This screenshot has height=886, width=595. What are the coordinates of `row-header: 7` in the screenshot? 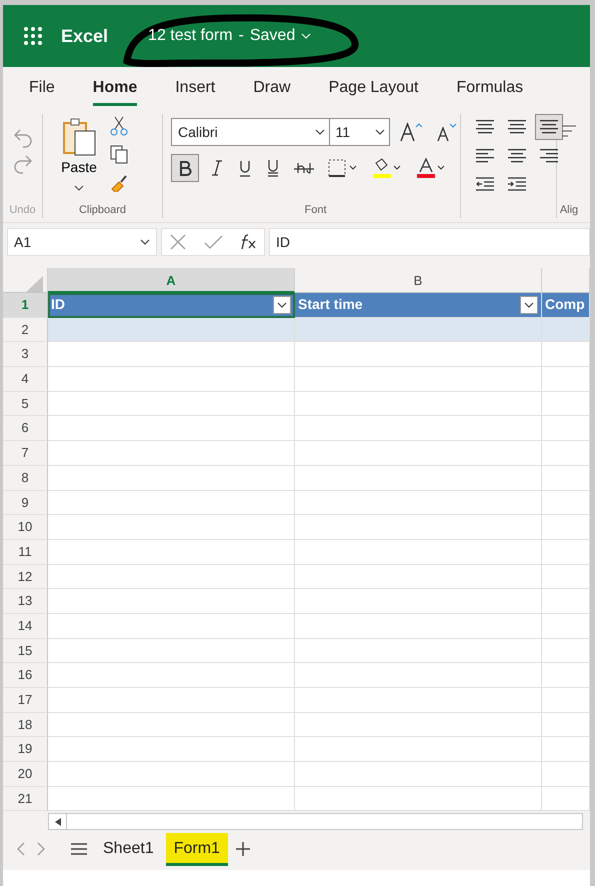 It's located at (25, 453).